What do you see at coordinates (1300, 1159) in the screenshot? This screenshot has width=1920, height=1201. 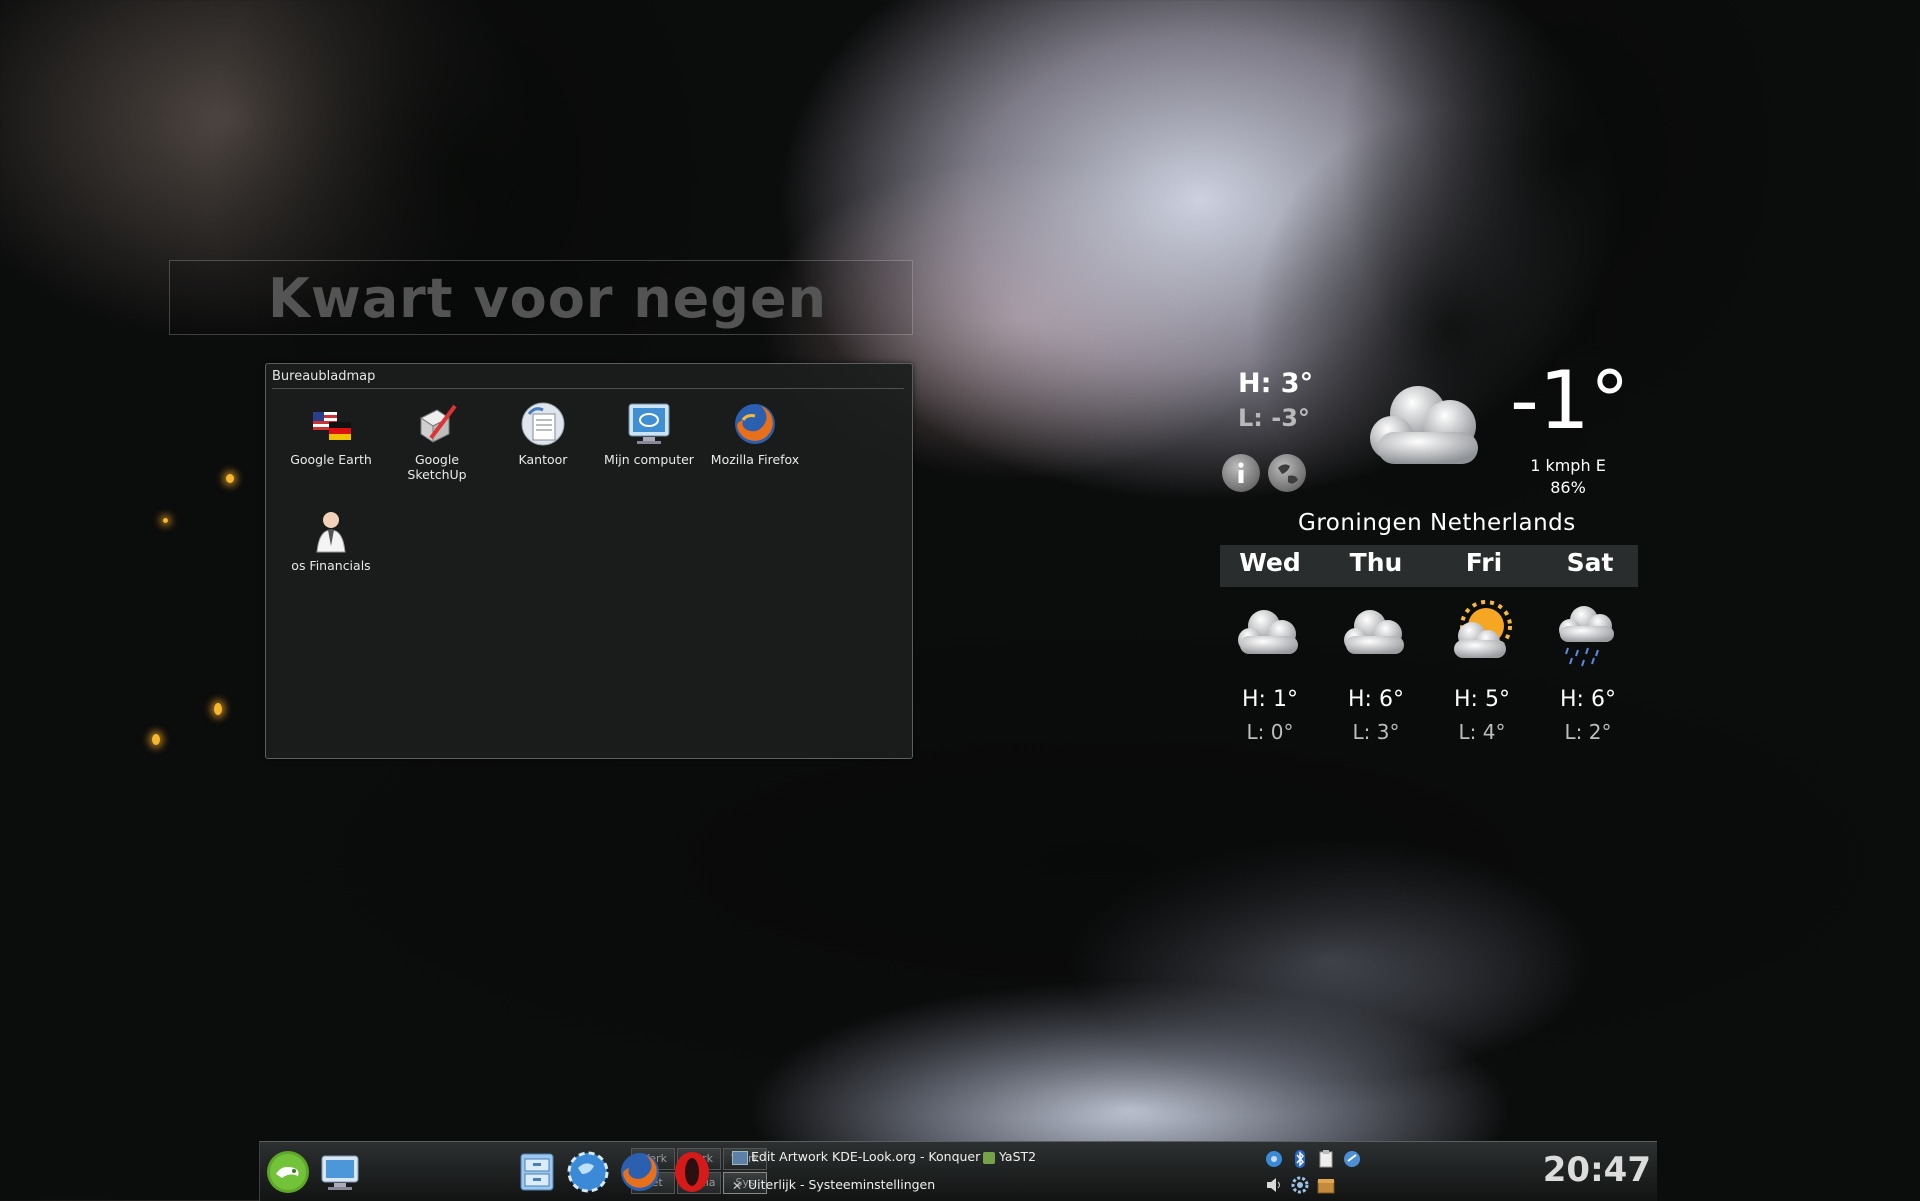 I see `bluetooth-icon` at bounding box center [1300, 1159].